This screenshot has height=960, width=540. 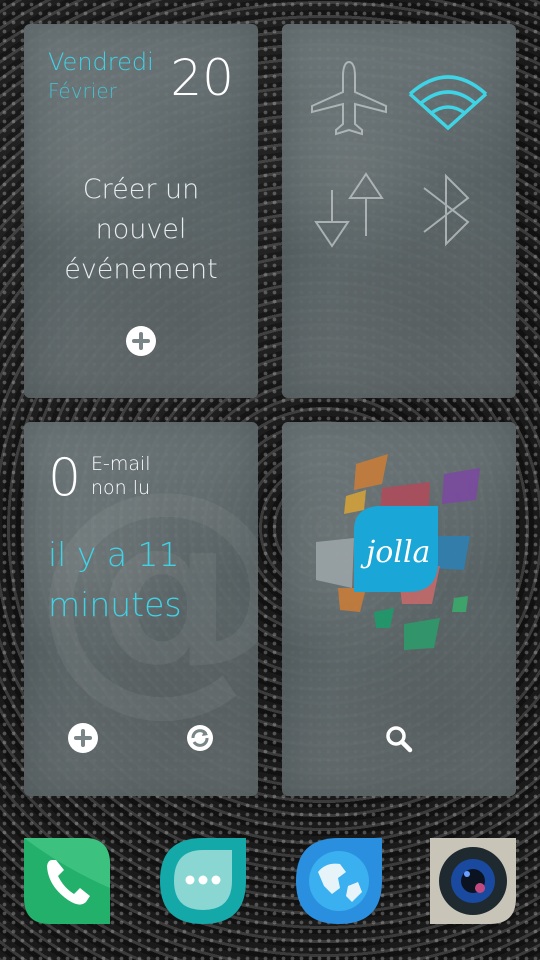 I want to click on unread-label-line1: E-mail, so click(x=121, y=464).